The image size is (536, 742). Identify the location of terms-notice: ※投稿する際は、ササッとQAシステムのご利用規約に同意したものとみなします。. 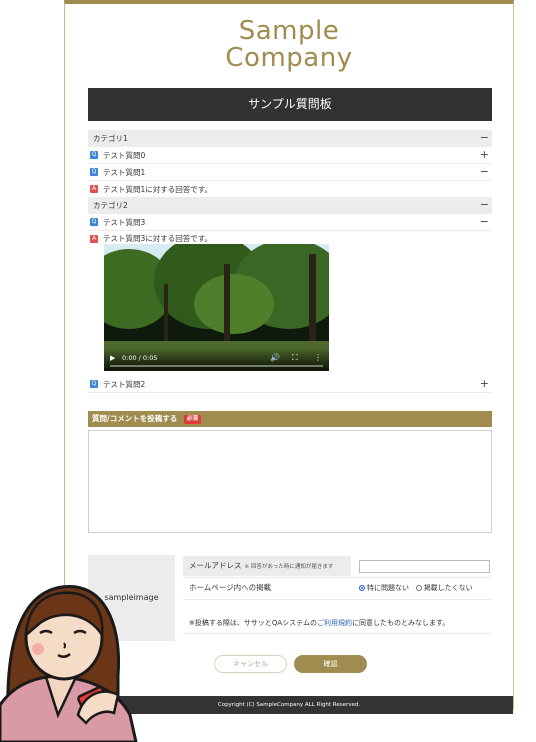
(319, 623).